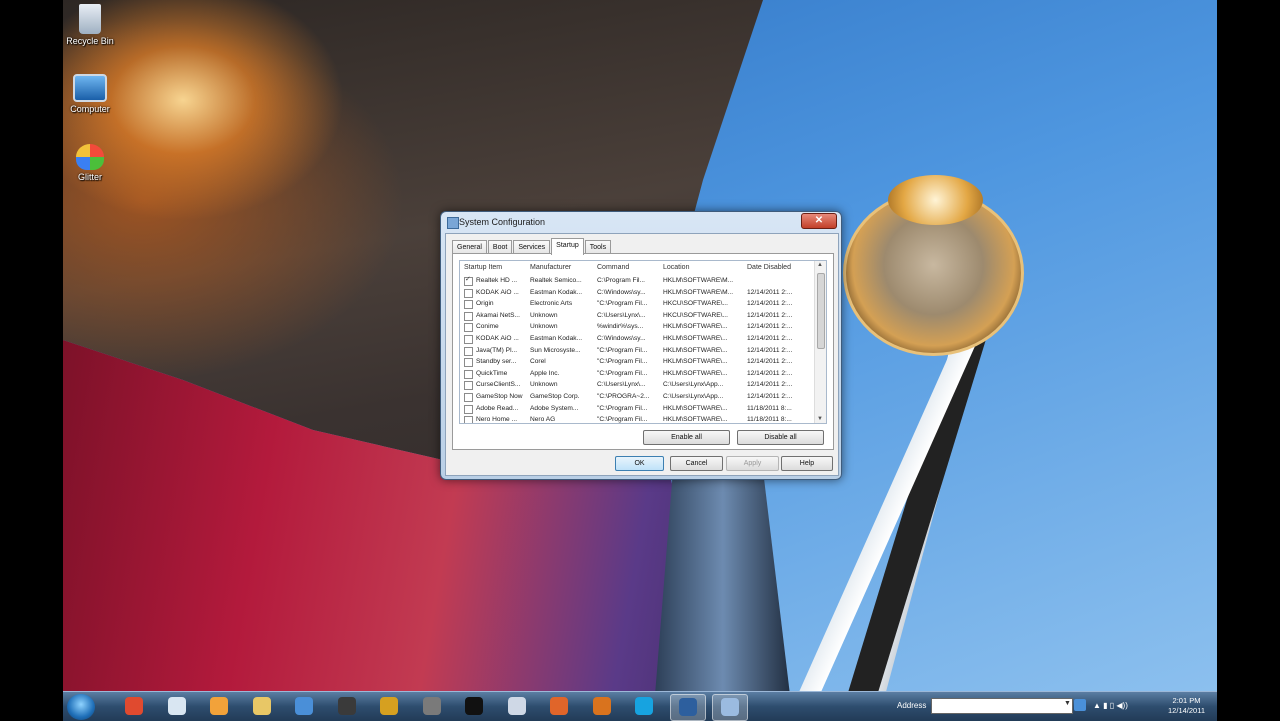 This screenshot has width=1280, height=721. I want to click on column-header-location: Location, so click(676, 268).